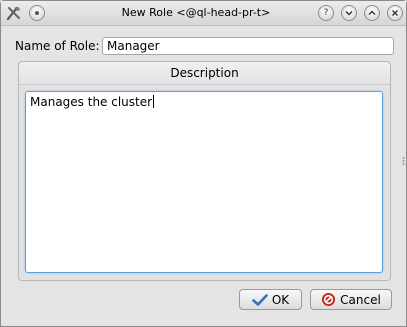 The width and height of the screenshot is (407, 327). I want to click on minimize-button, so click(349, 13).